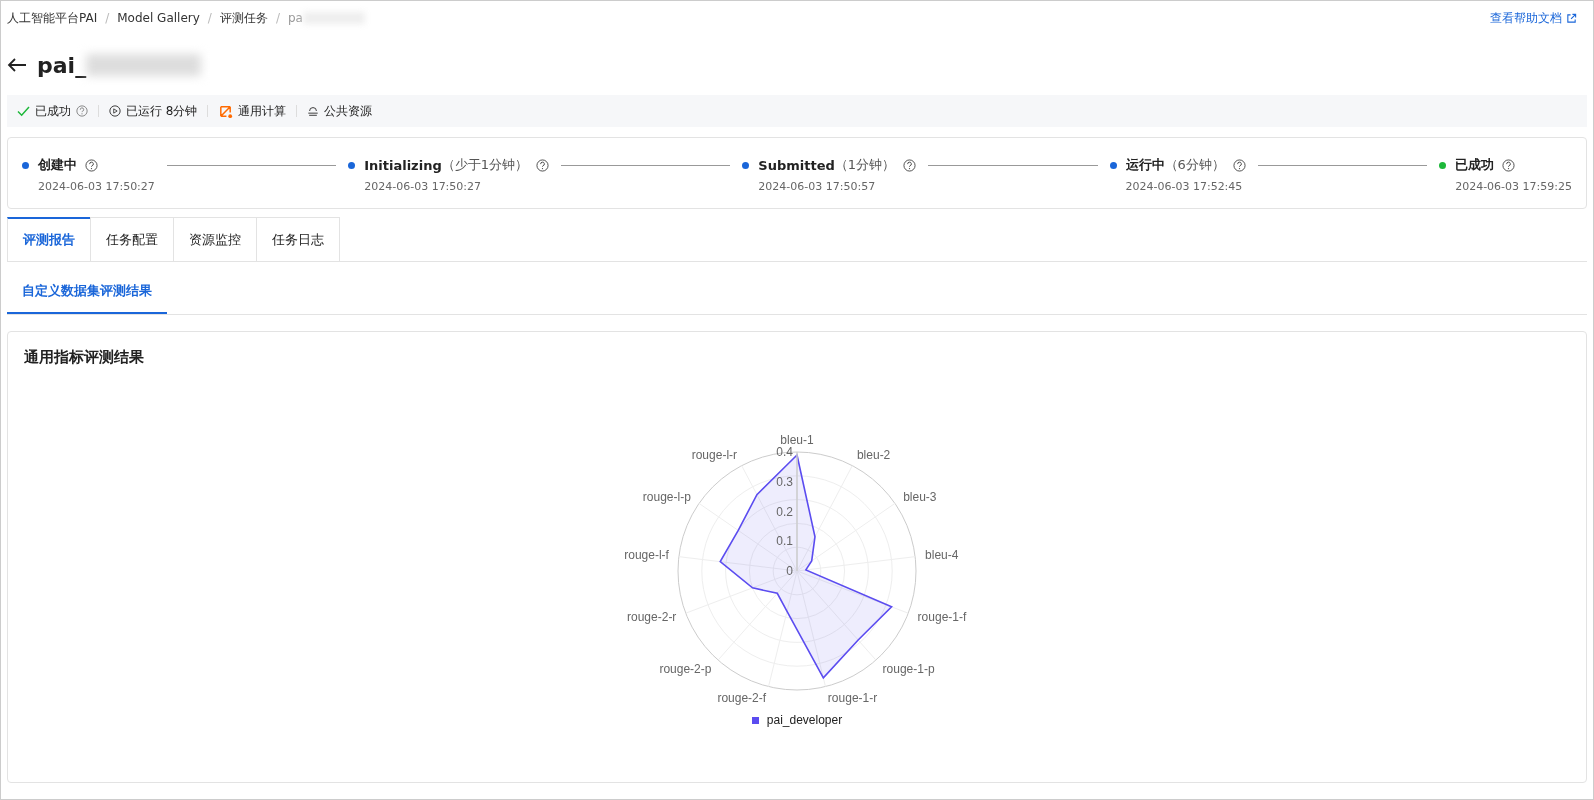 This screenshot has width=1594, height=800. I want to click on external-link-icon, so click(1571, 18).